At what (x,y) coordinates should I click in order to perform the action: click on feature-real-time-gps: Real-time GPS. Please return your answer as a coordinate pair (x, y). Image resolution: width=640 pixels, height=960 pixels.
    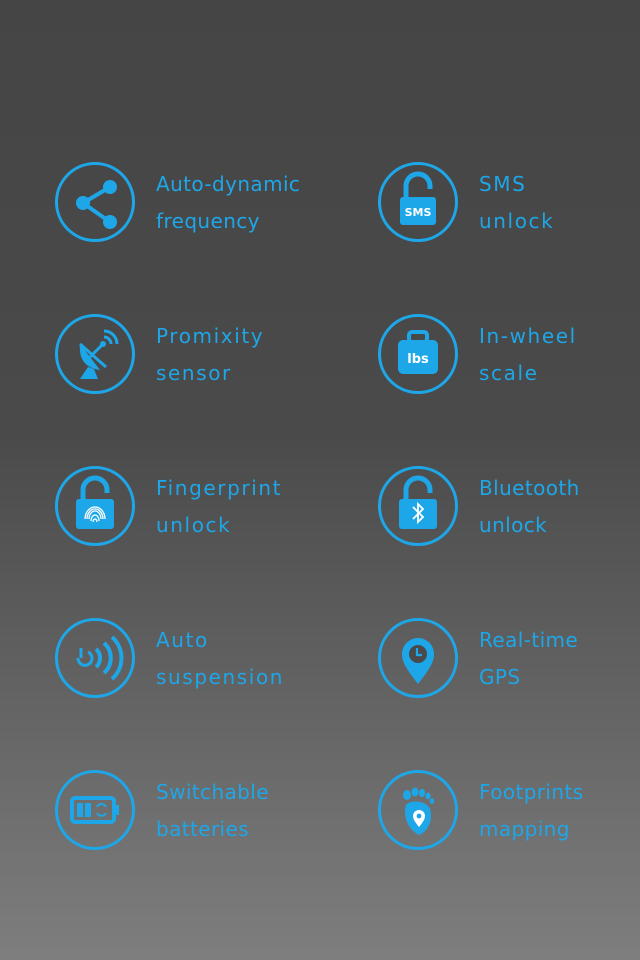
    Looking at the image, I should click on (509, 668).